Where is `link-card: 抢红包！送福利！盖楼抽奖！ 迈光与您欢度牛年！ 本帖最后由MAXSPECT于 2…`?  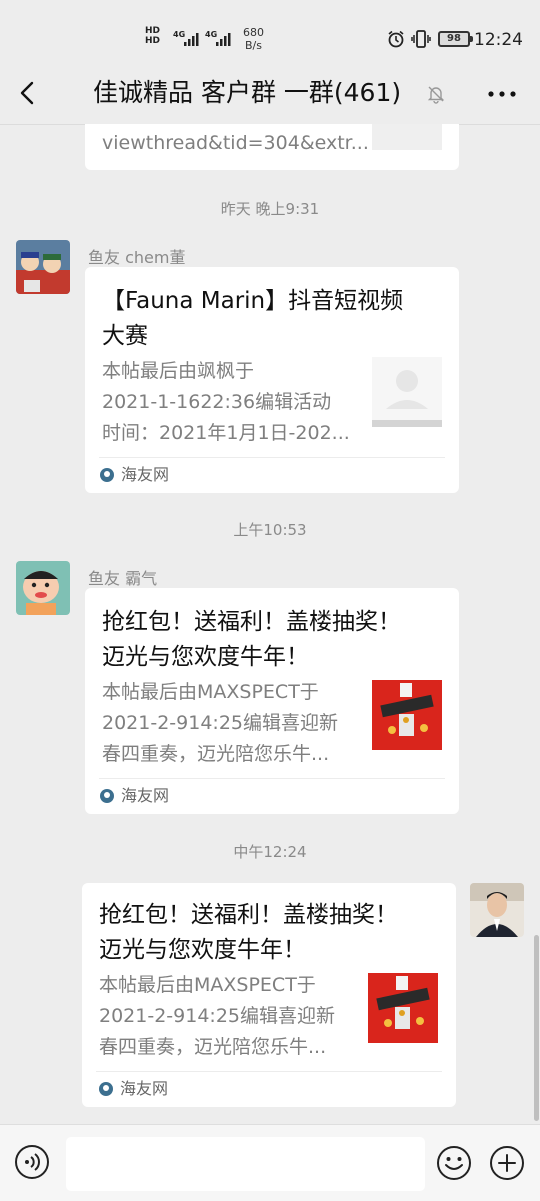
link-card: 抢红包！送福利！盖楼抽奖！ 迈光与您欢度牛年！ 本帖最后由MAXSPECT于 2… is located at coordinates (272, 701).